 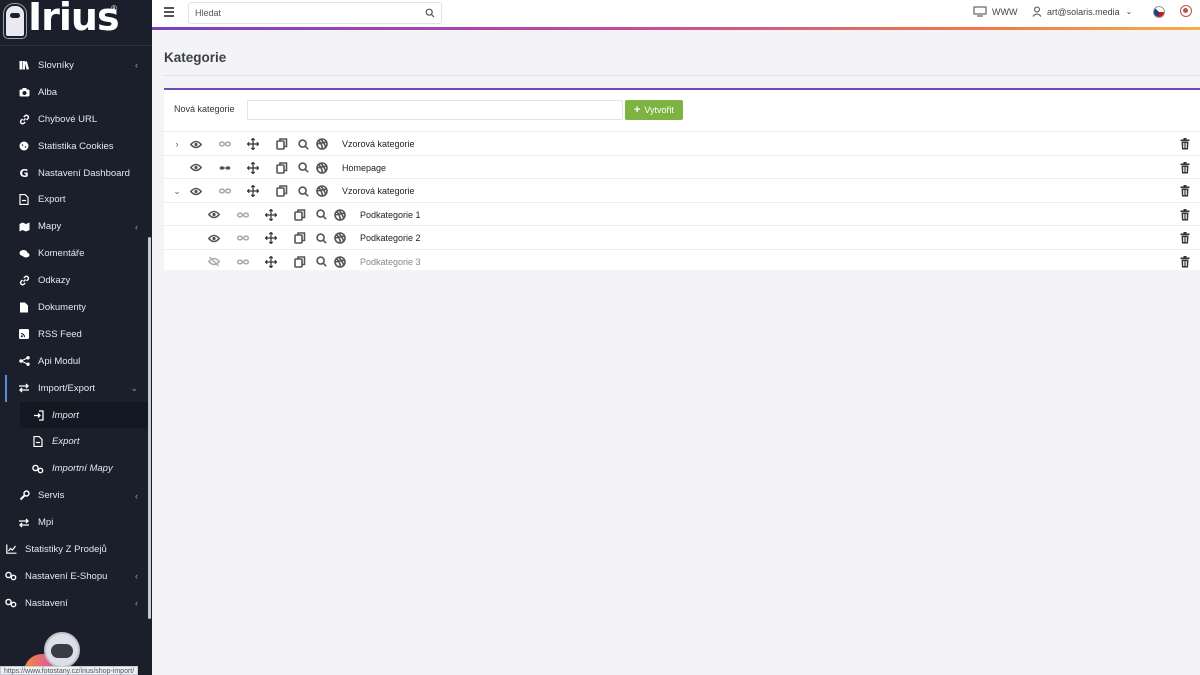 I want to click on search-input, so click(x=305, y=13).